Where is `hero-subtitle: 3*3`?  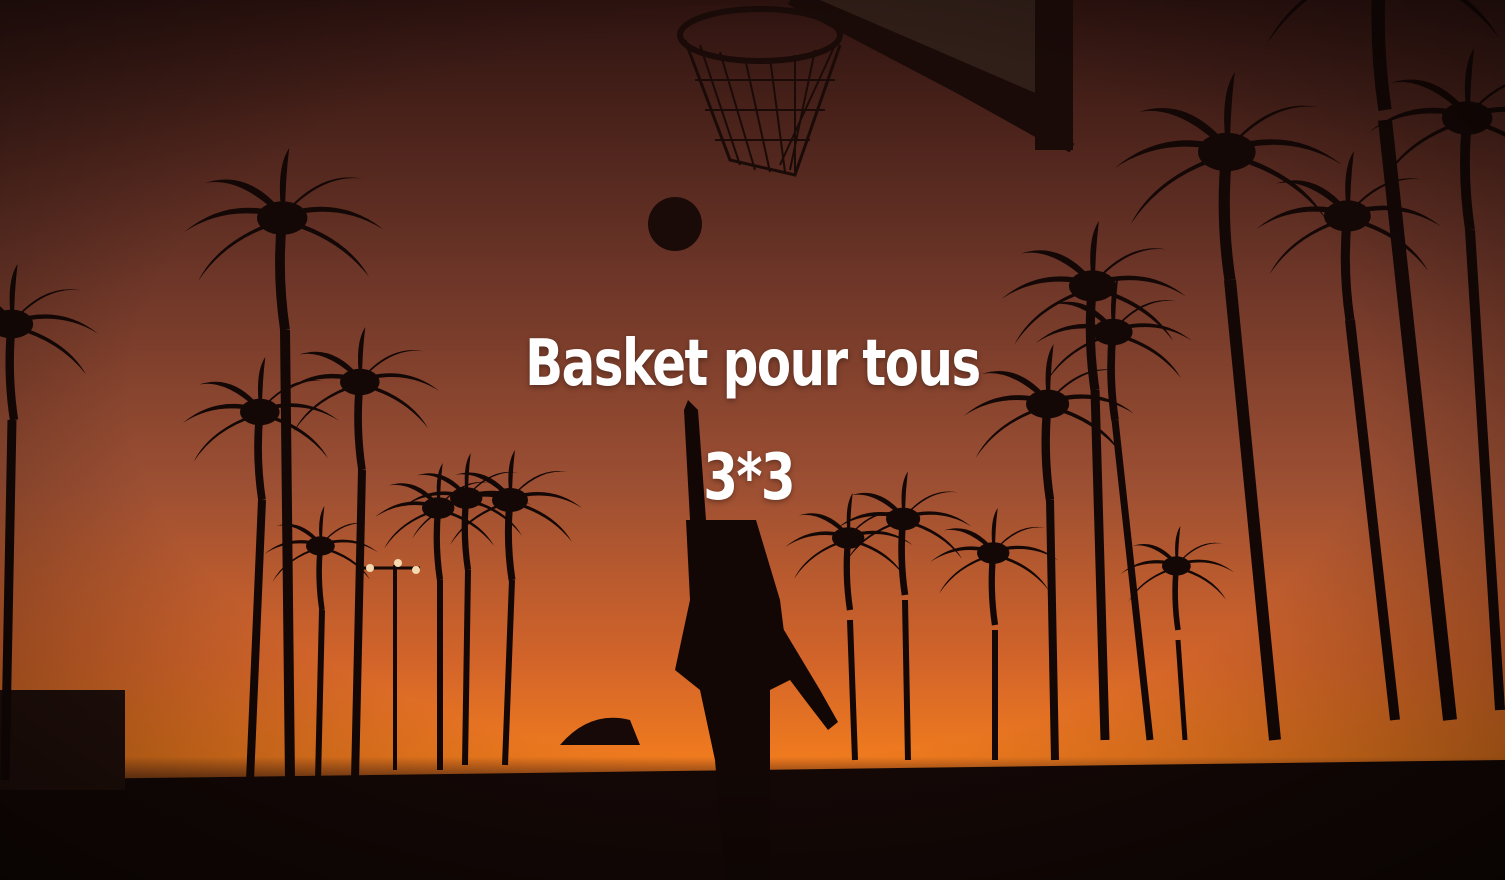
hero-subtitle: 3*3 is located at coordinates (749, 478).